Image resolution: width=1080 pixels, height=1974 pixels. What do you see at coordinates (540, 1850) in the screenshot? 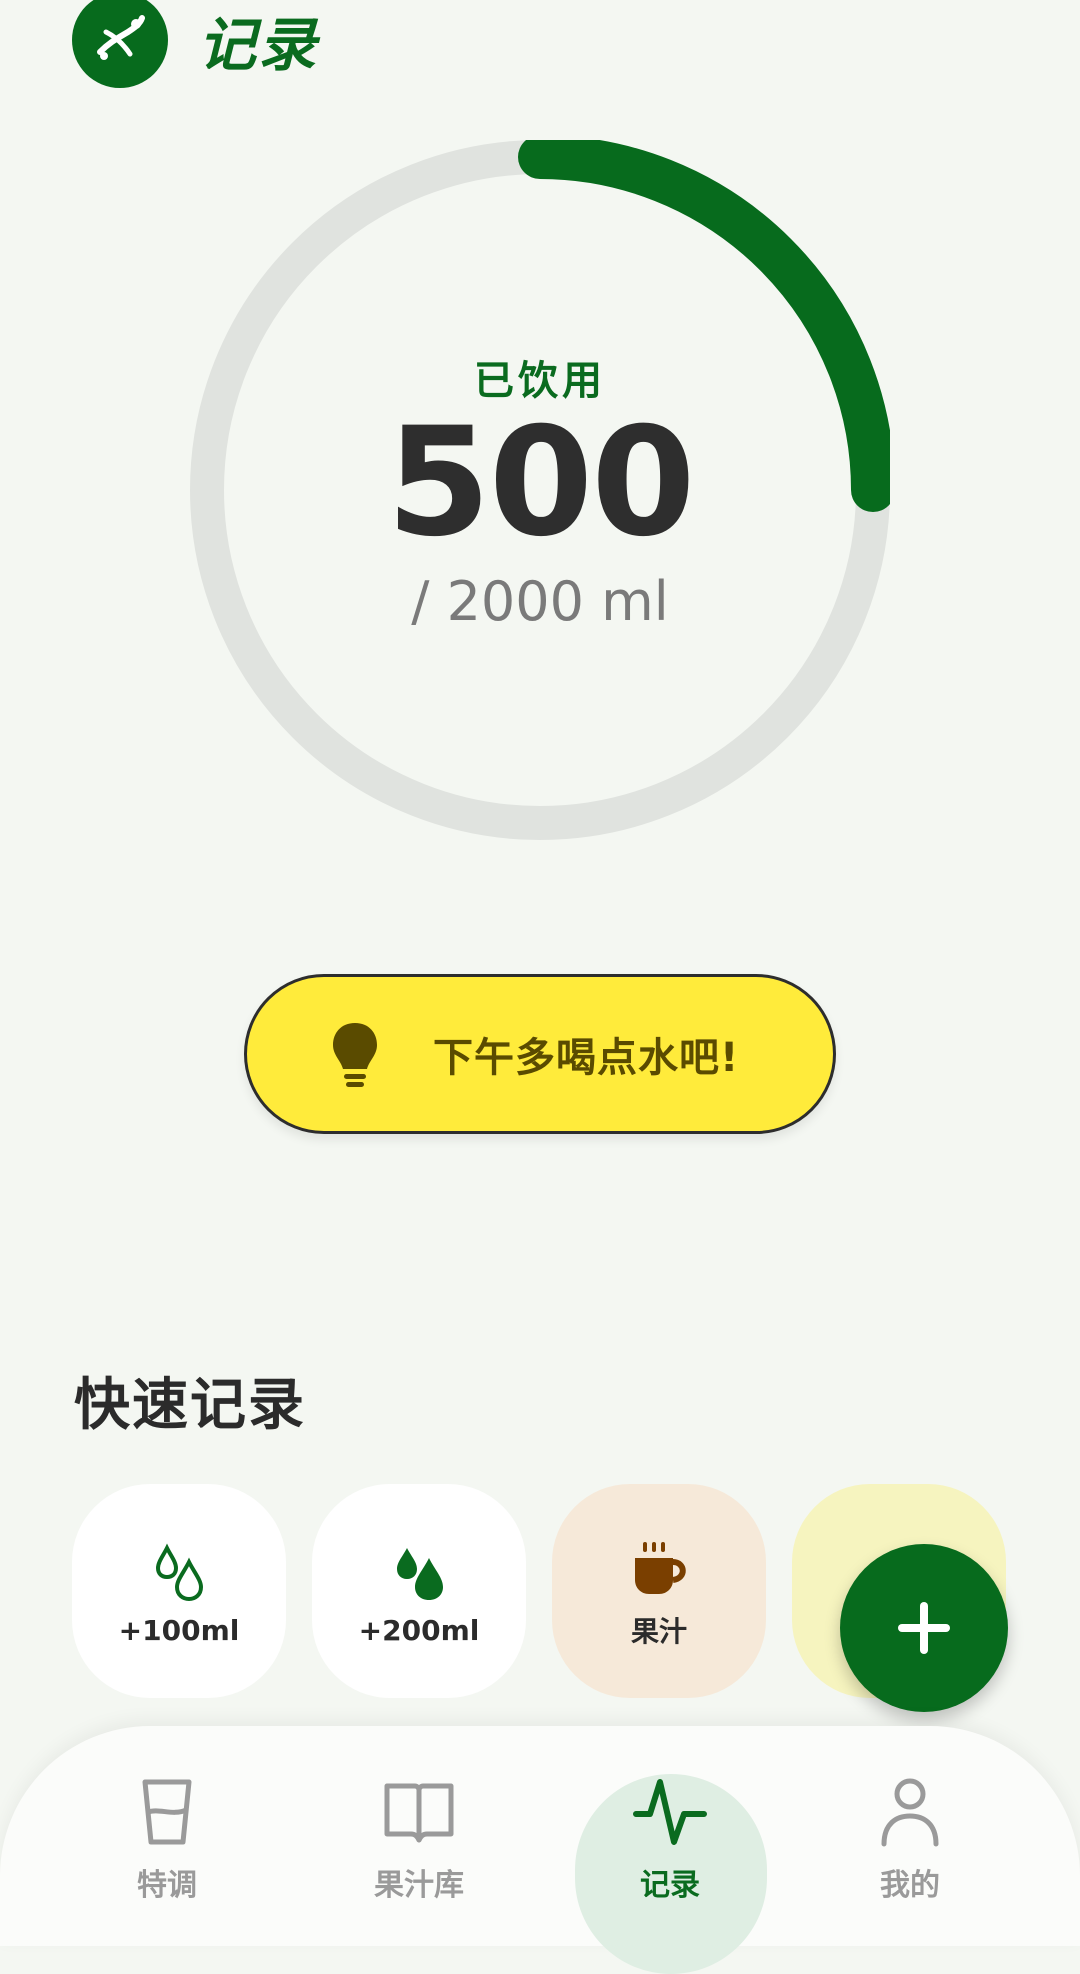
I see `bottom-navigation: 特调 果汁库 记录 我的` at bounding box center [540, 1850].